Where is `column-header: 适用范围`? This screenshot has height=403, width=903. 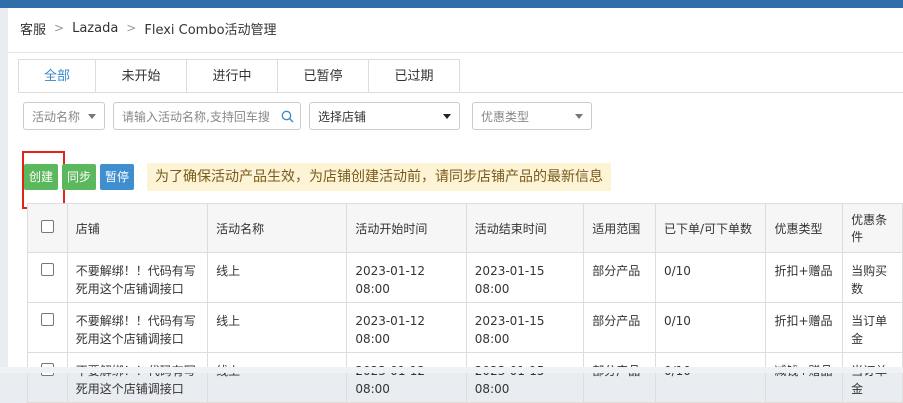 column-header: 适用范围 is located at coordinates (619, 228).